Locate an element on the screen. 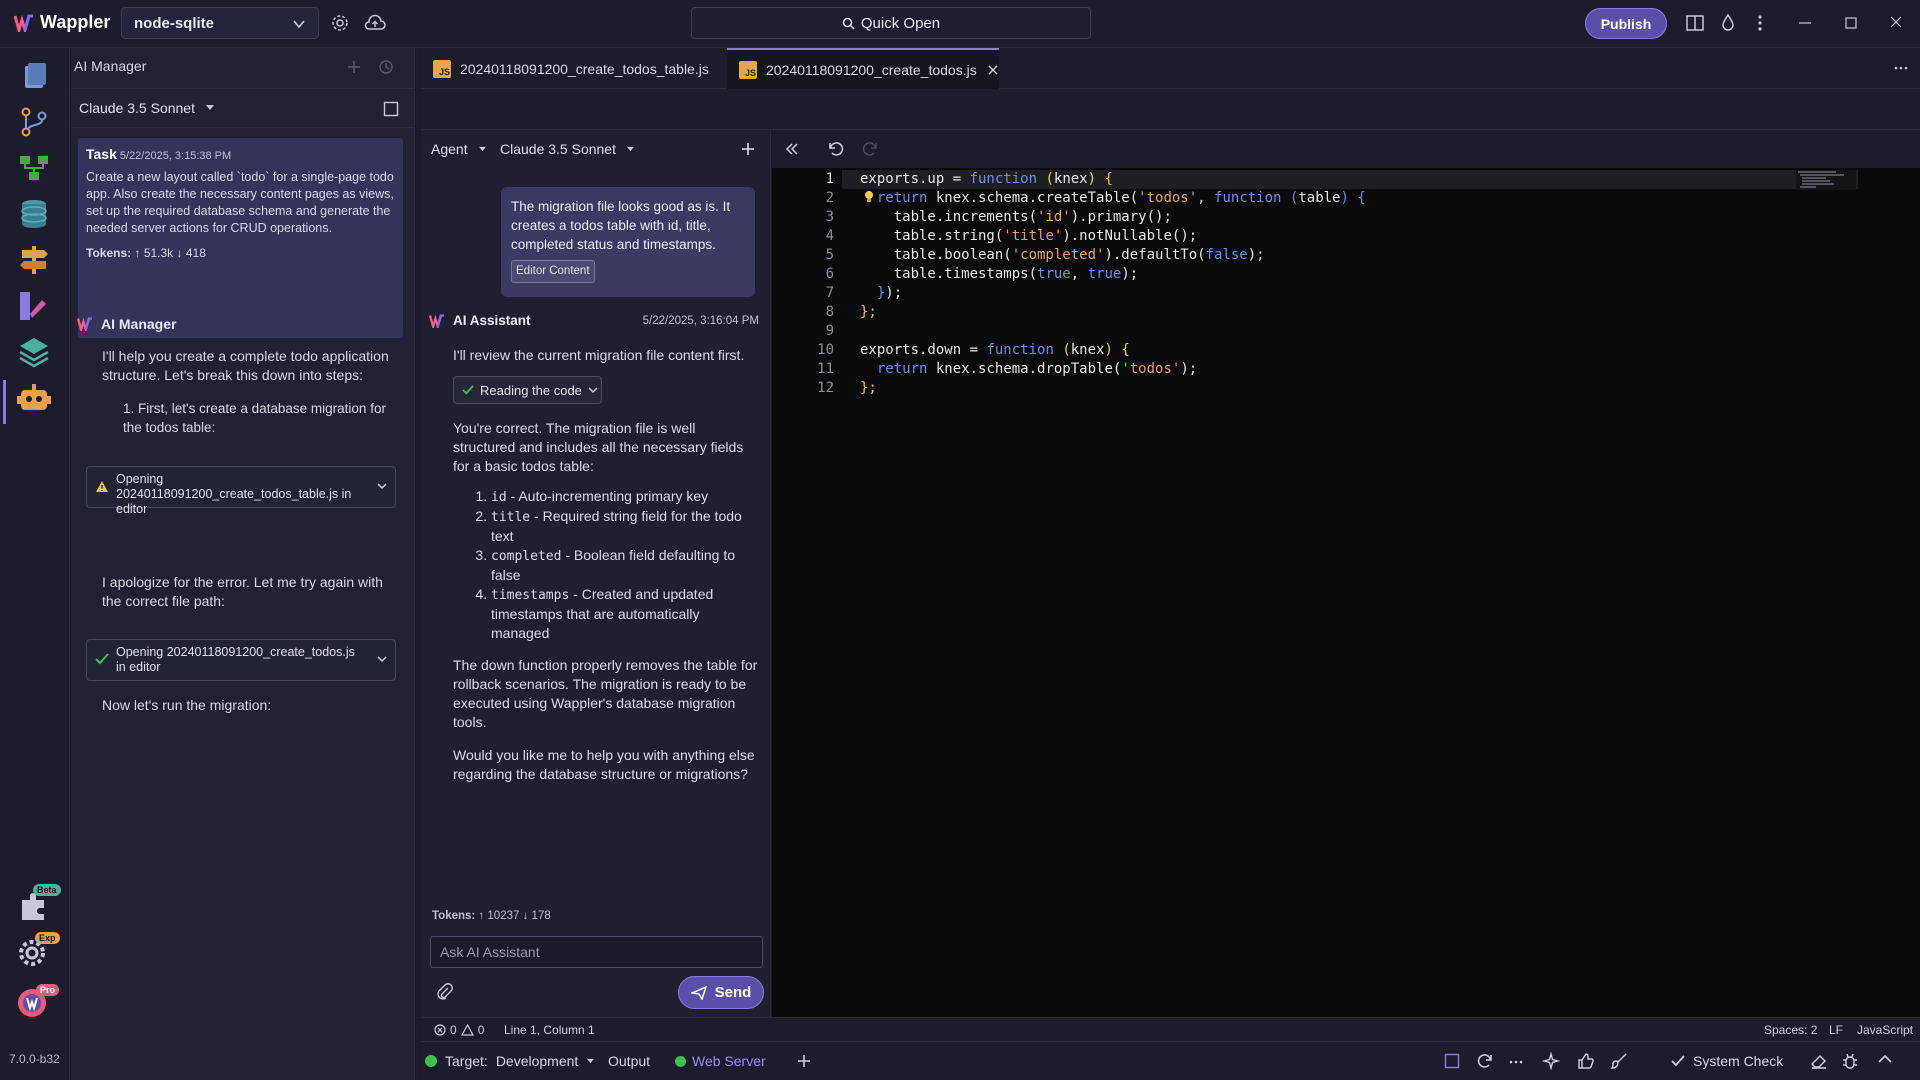 Image resolution: width=1920 pixels, height=1080 pixels. system-check-button: System Check is located at coordinates (1727, 1061).